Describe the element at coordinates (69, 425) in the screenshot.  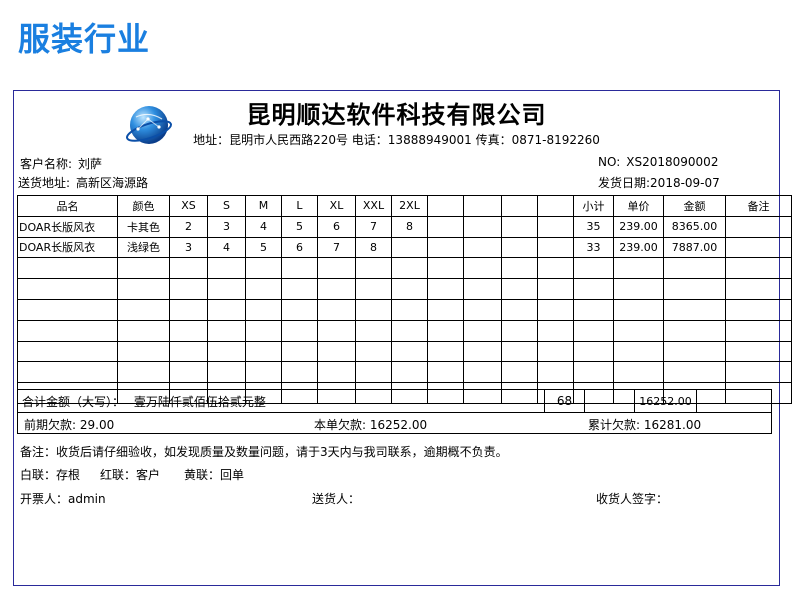
I see `prev-debt: 前期欠款: 29.00` at that location.